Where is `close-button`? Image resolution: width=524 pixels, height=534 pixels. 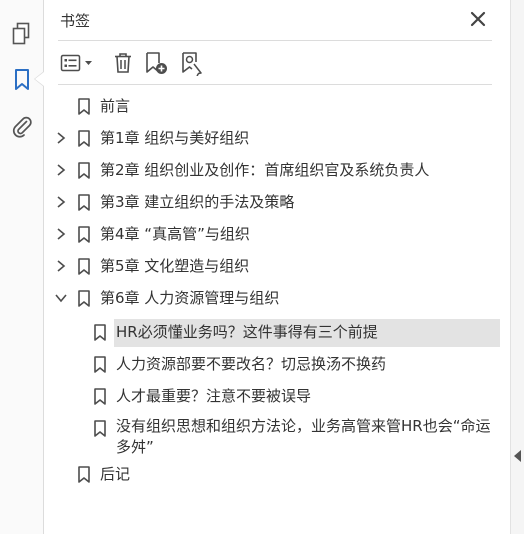
close-button is located at coordinates (478, 19).